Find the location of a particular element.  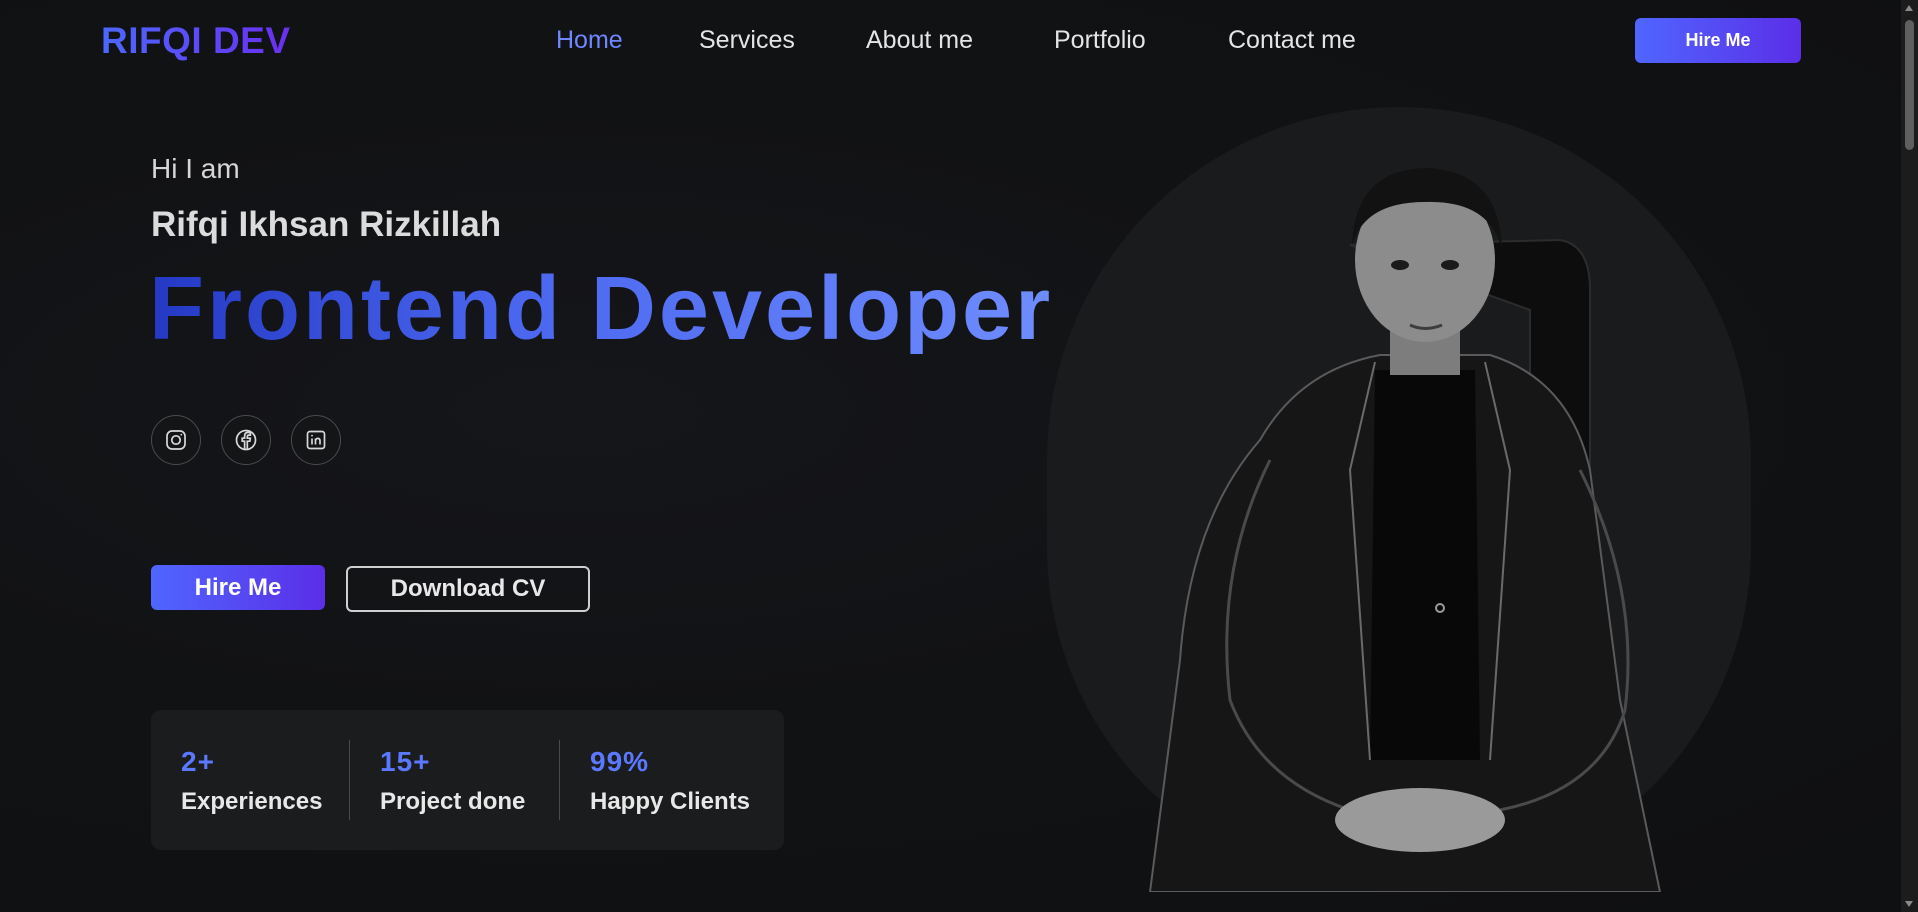

stat-experiences: 2+ Experiences is located at coordinates (251, 781).